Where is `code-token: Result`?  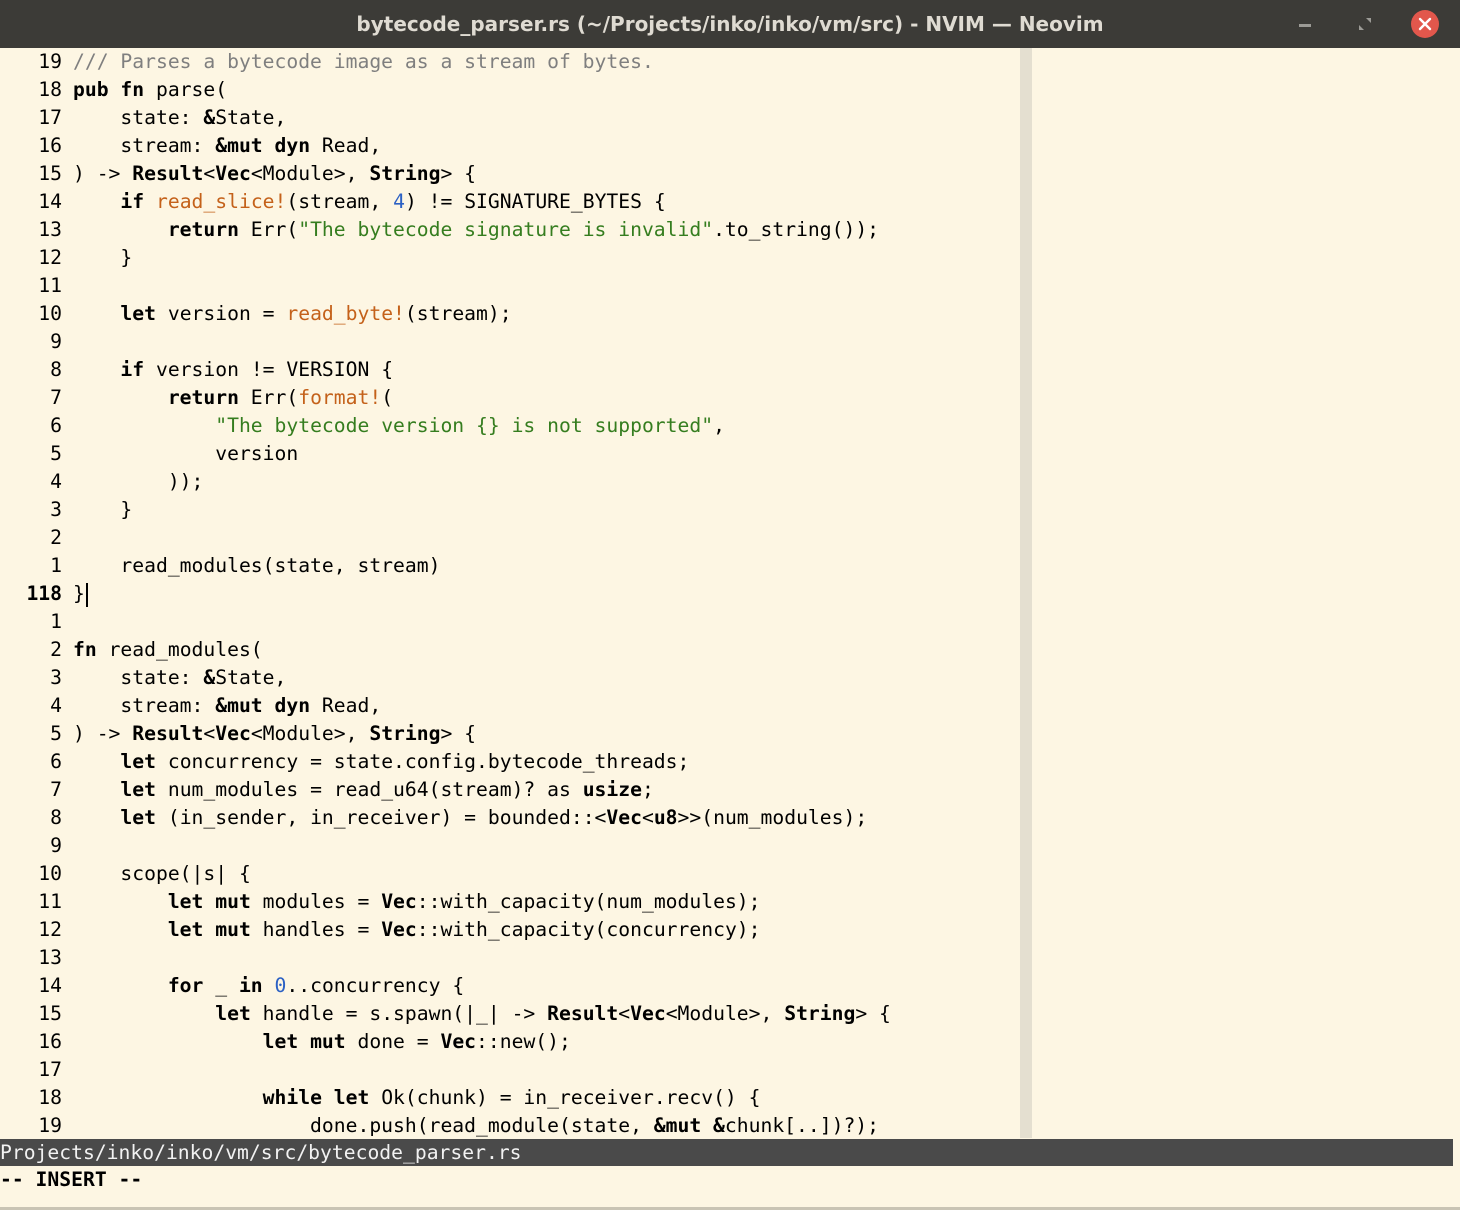
code-token: Result is located at coordinates (583, 1013).